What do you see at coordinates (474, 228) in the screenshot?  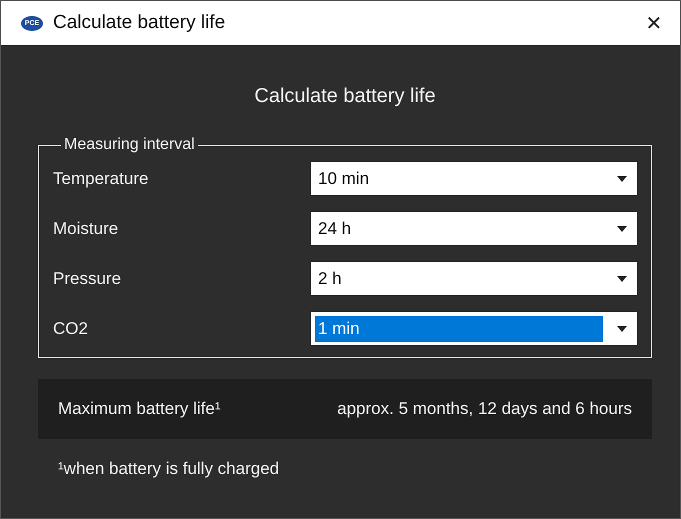 I see `dropdown: 24 h` at bounding box center [474, 228].